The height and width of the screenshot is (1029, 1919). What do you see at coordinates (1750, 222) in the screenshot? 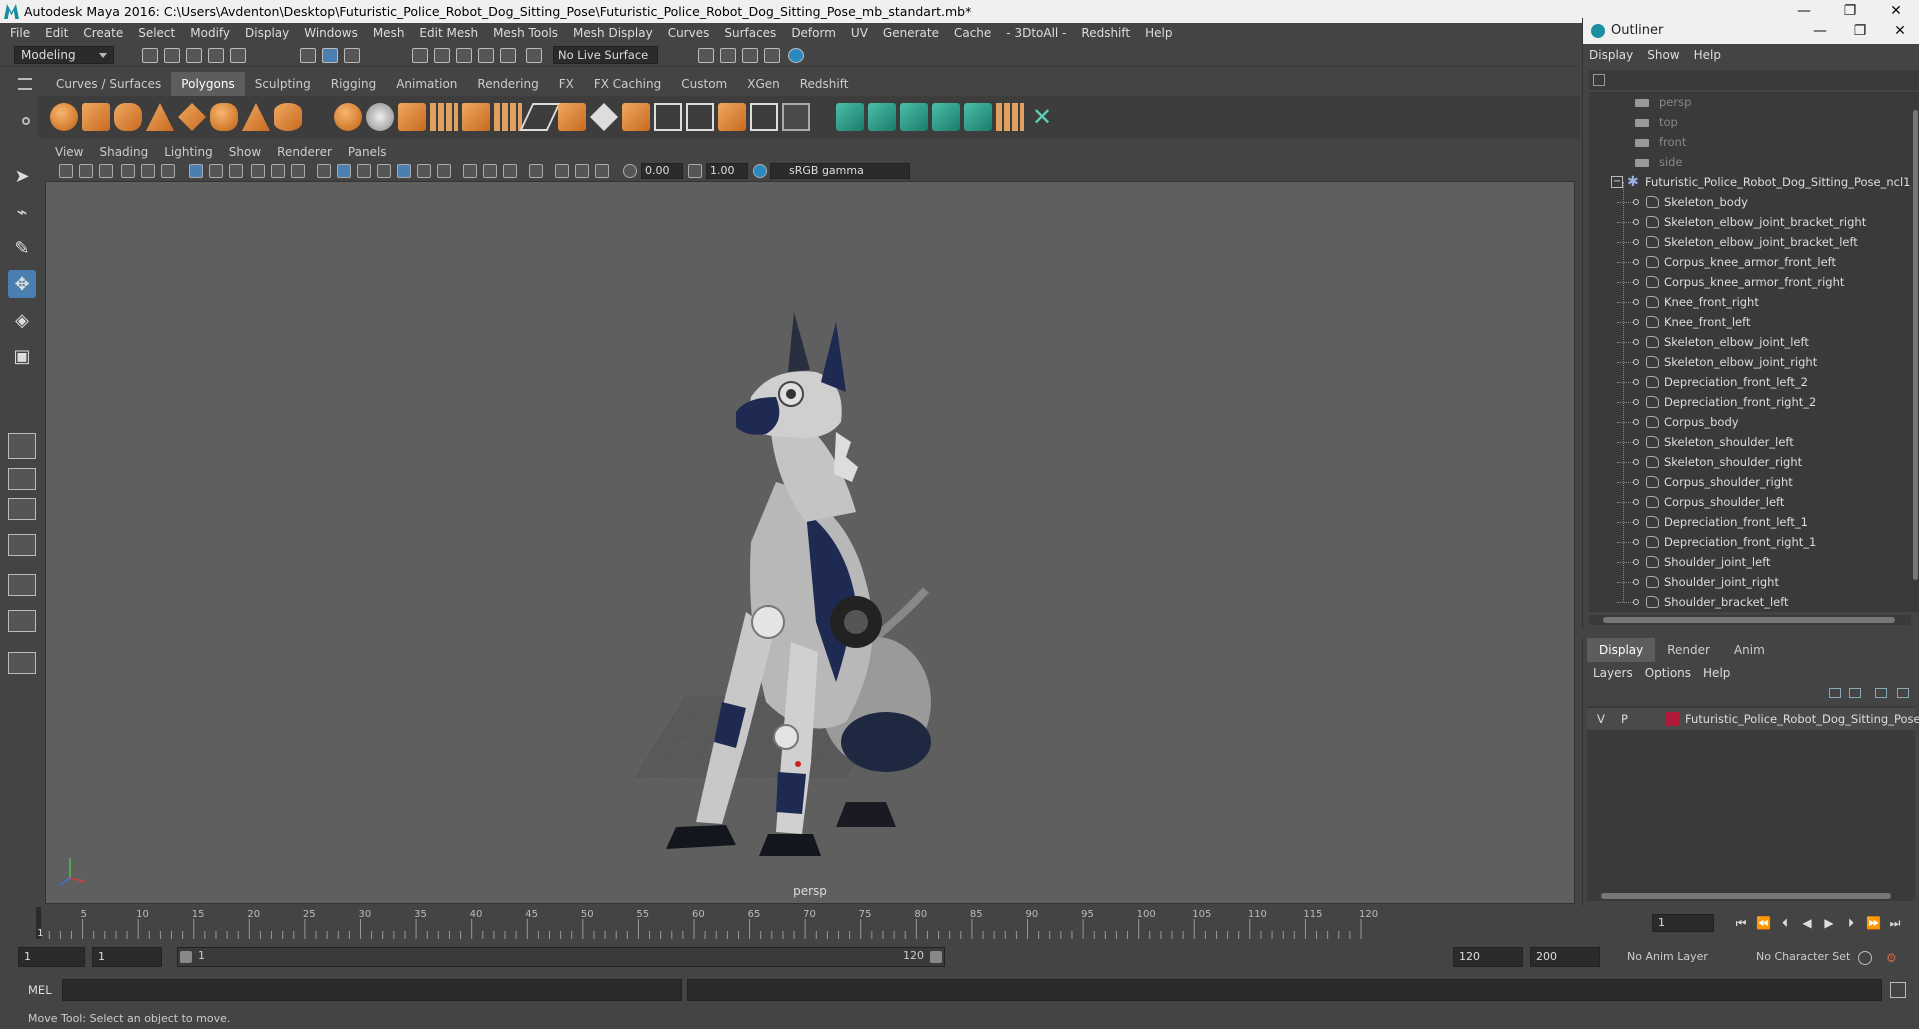
I see `outliner-item: Skeleton_elbow_joint_bracket_right` at bounding box center [1750, 222].